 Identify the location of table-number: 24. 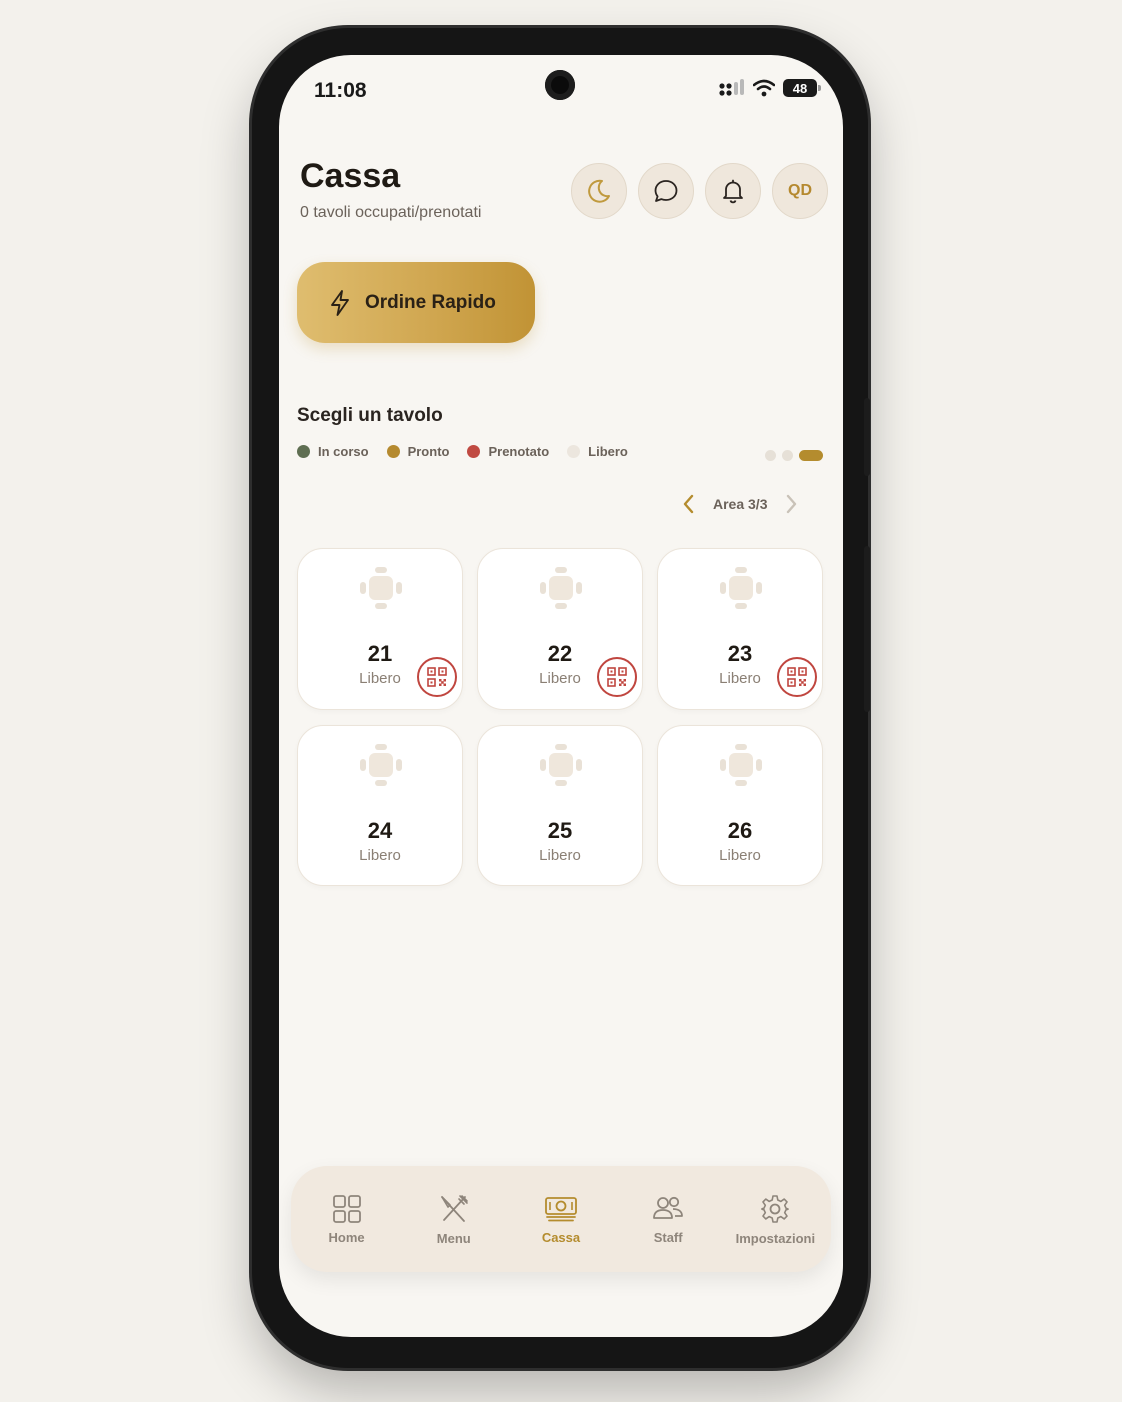
(380, 830).